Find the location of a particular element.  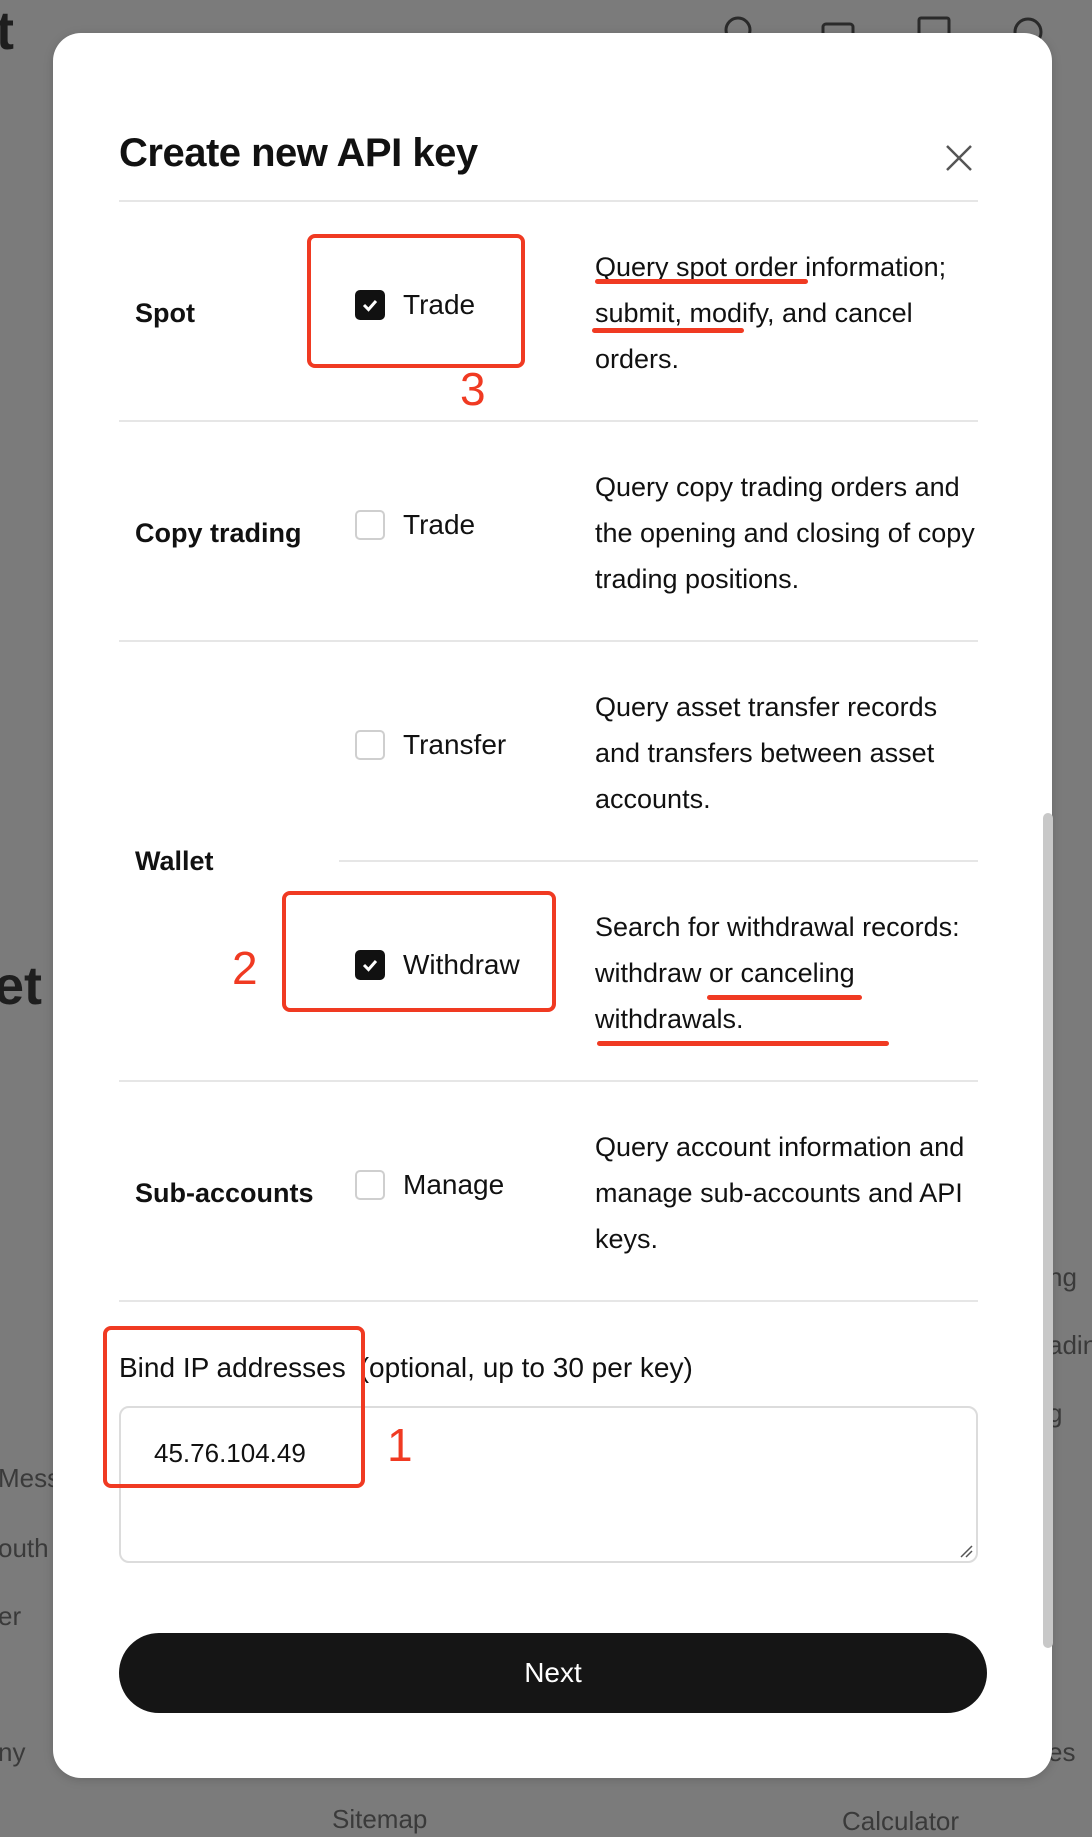

bg-sitemap-link: Sitemap is located at coordinates (379, 1819).